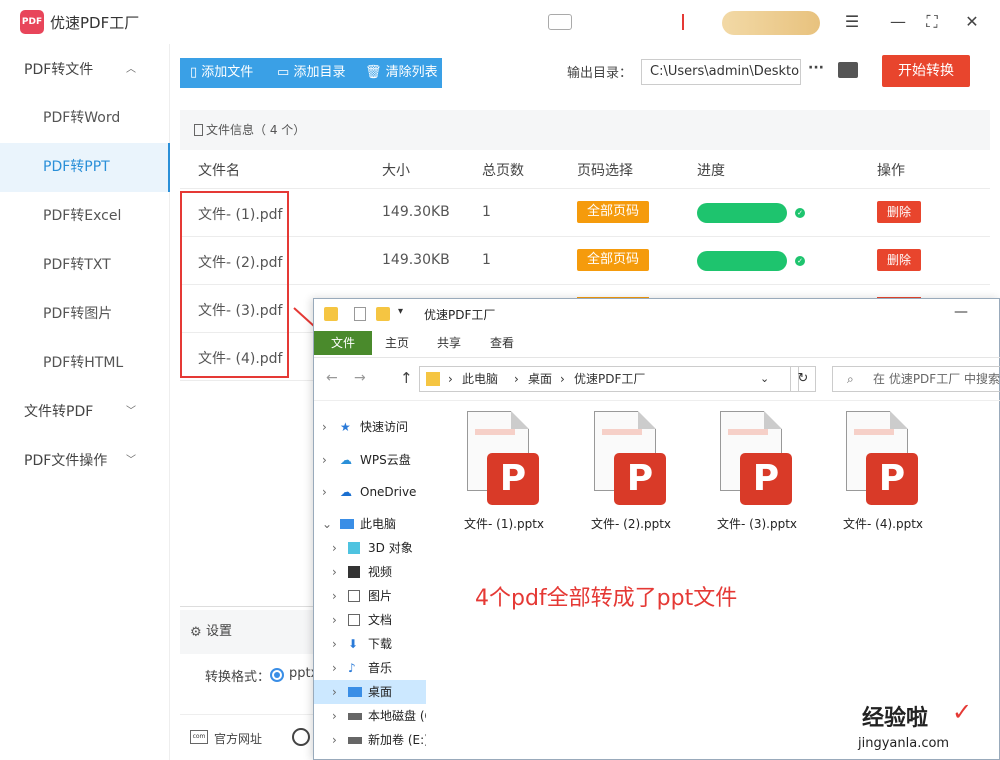  Describe the element at coordinates (771, 23) in the screenshot. I see `promo-badge` at that location.